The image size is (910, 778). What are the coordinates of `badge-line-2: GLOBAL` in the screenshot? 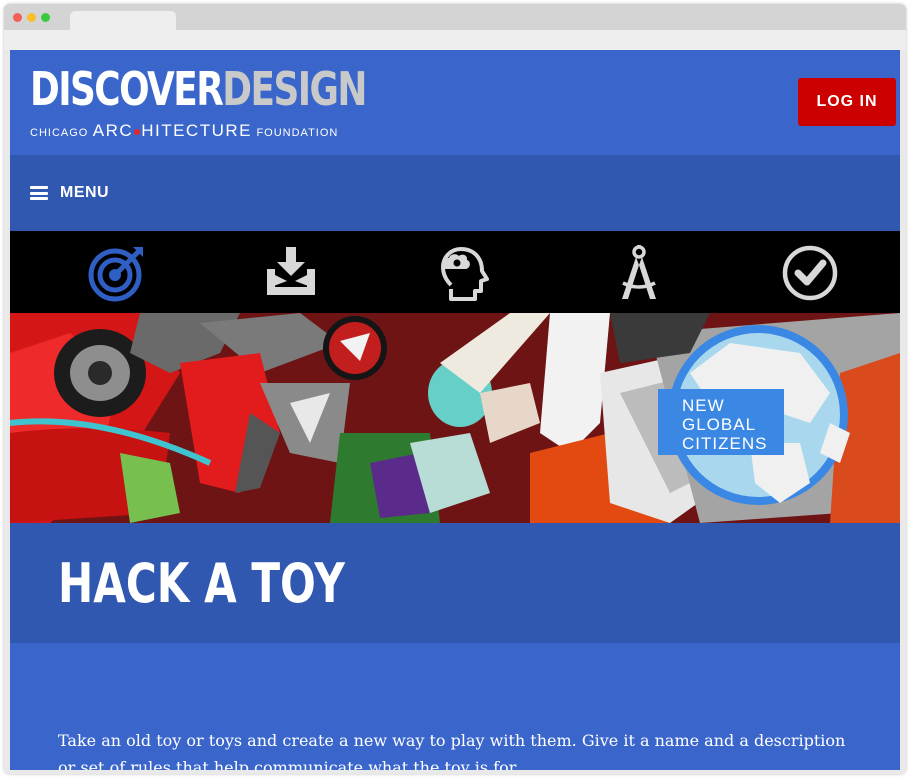 It's located at (719, 424).